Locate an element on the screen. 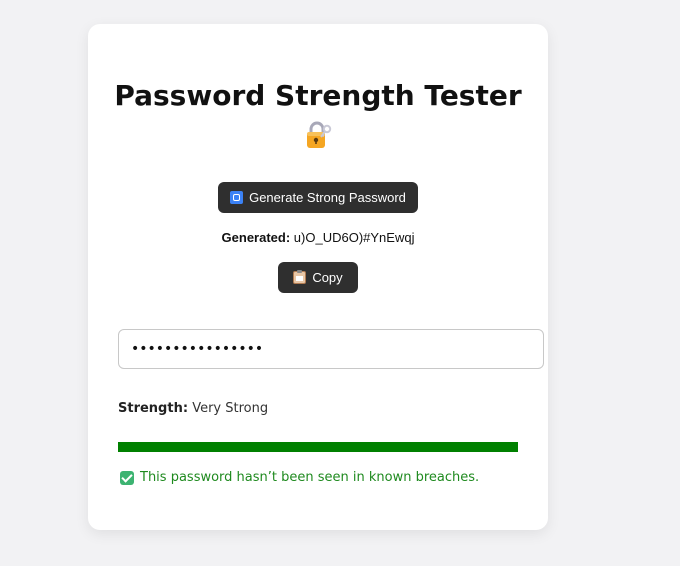 This screenshot has width=680, height=566. strength-readout: Strength: Very Strong is located at coordinates (193, 408).